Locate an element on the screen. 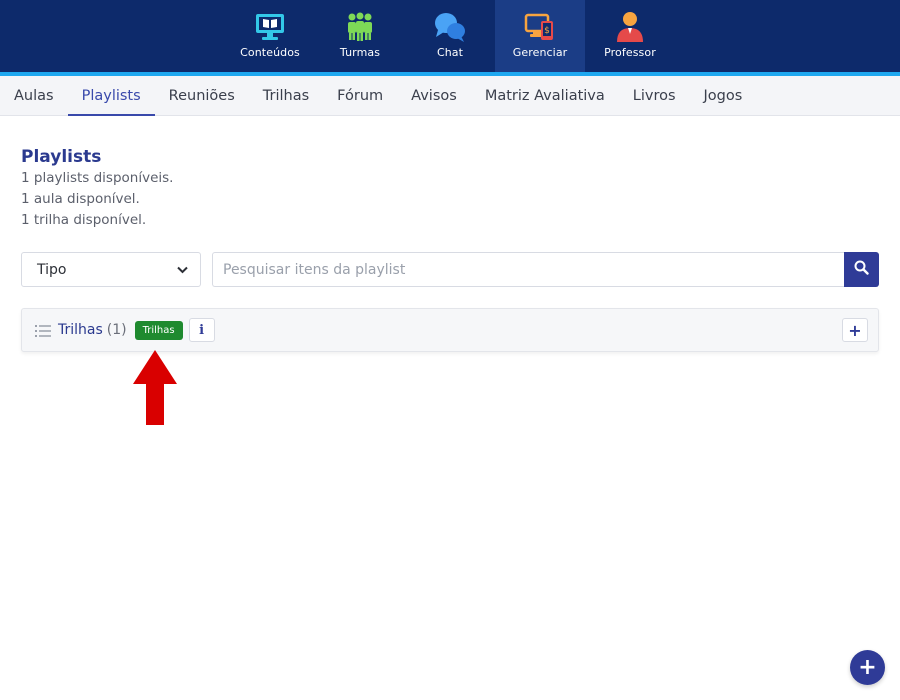  tab-playlists: Playlists is located at coordinates (111, 96).